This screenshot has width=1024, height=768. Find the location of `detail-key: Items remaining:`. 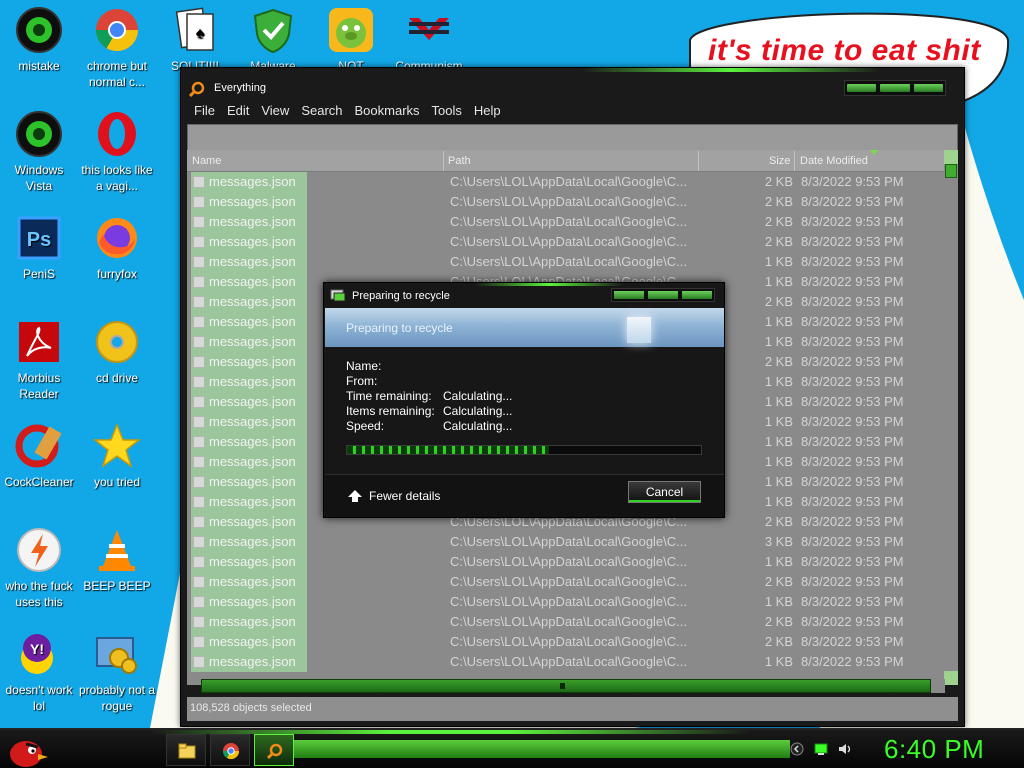

detail-key: Items remaining: is located at coordinates (390, 411).